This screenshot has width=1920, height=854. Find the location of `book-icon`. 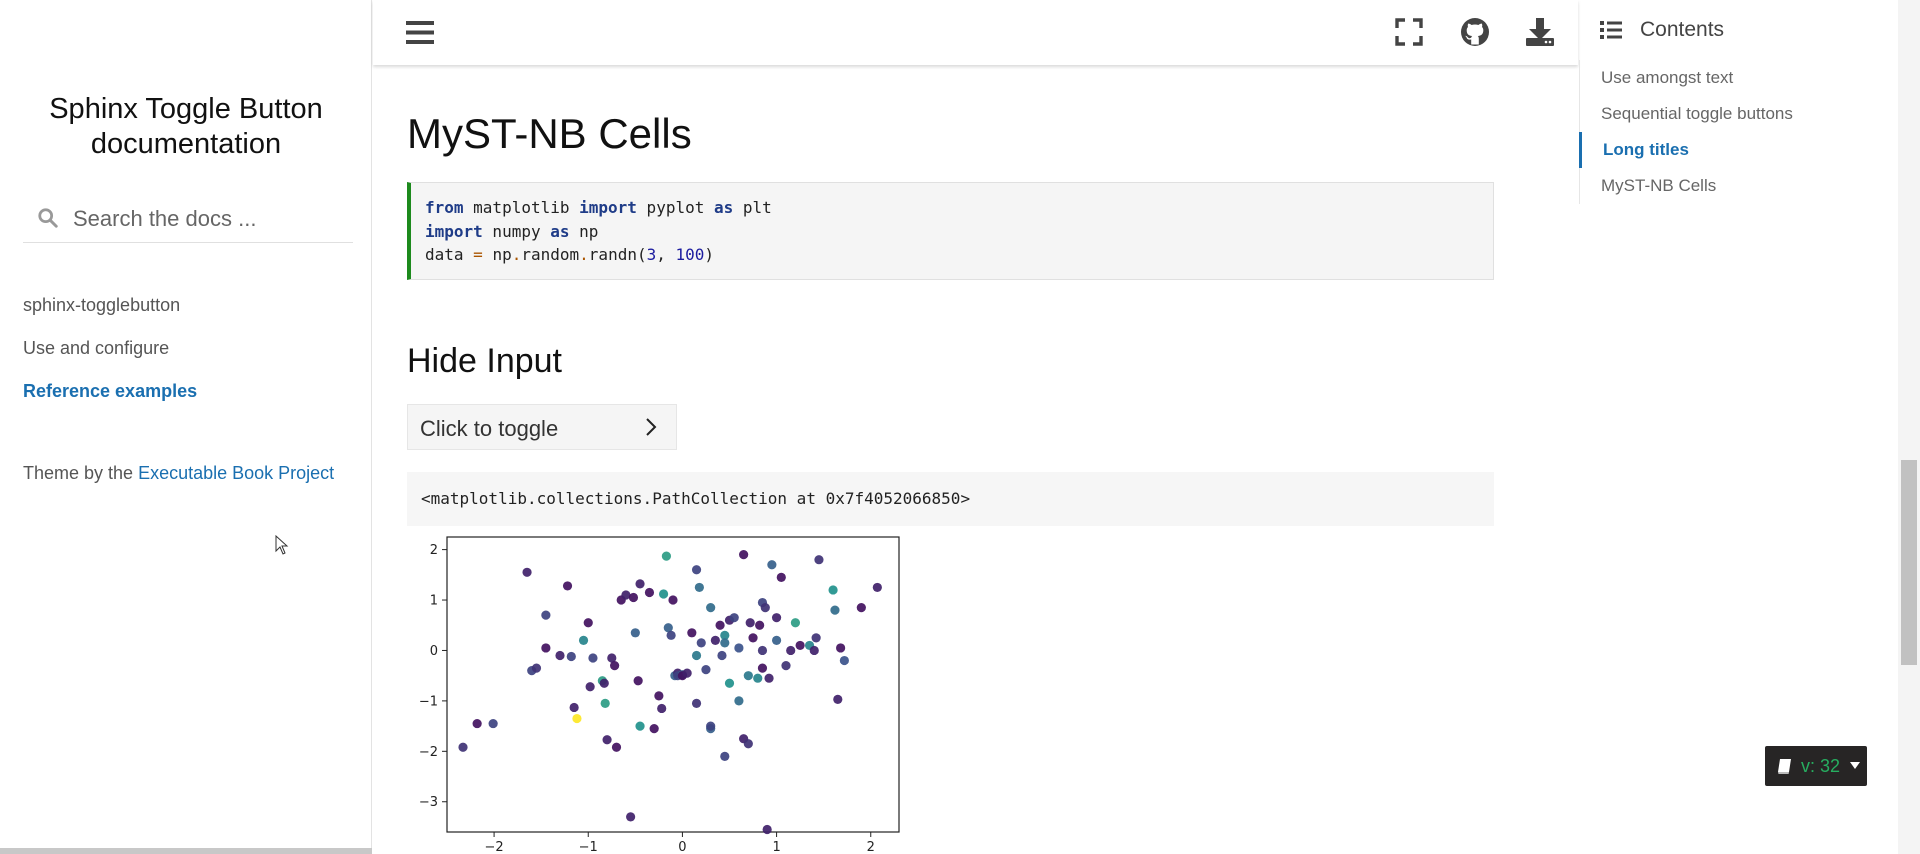

book-icon is located at coordinates (1784, 766).